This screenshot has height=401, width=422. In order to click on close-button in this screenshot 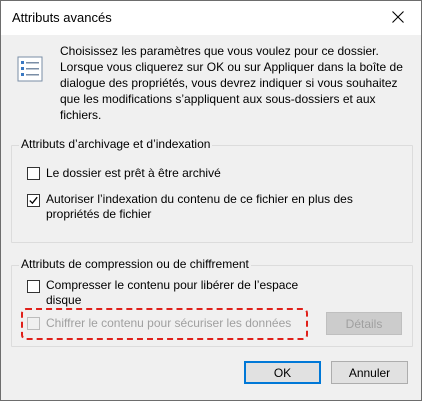, I will do `click(398, 17)`.